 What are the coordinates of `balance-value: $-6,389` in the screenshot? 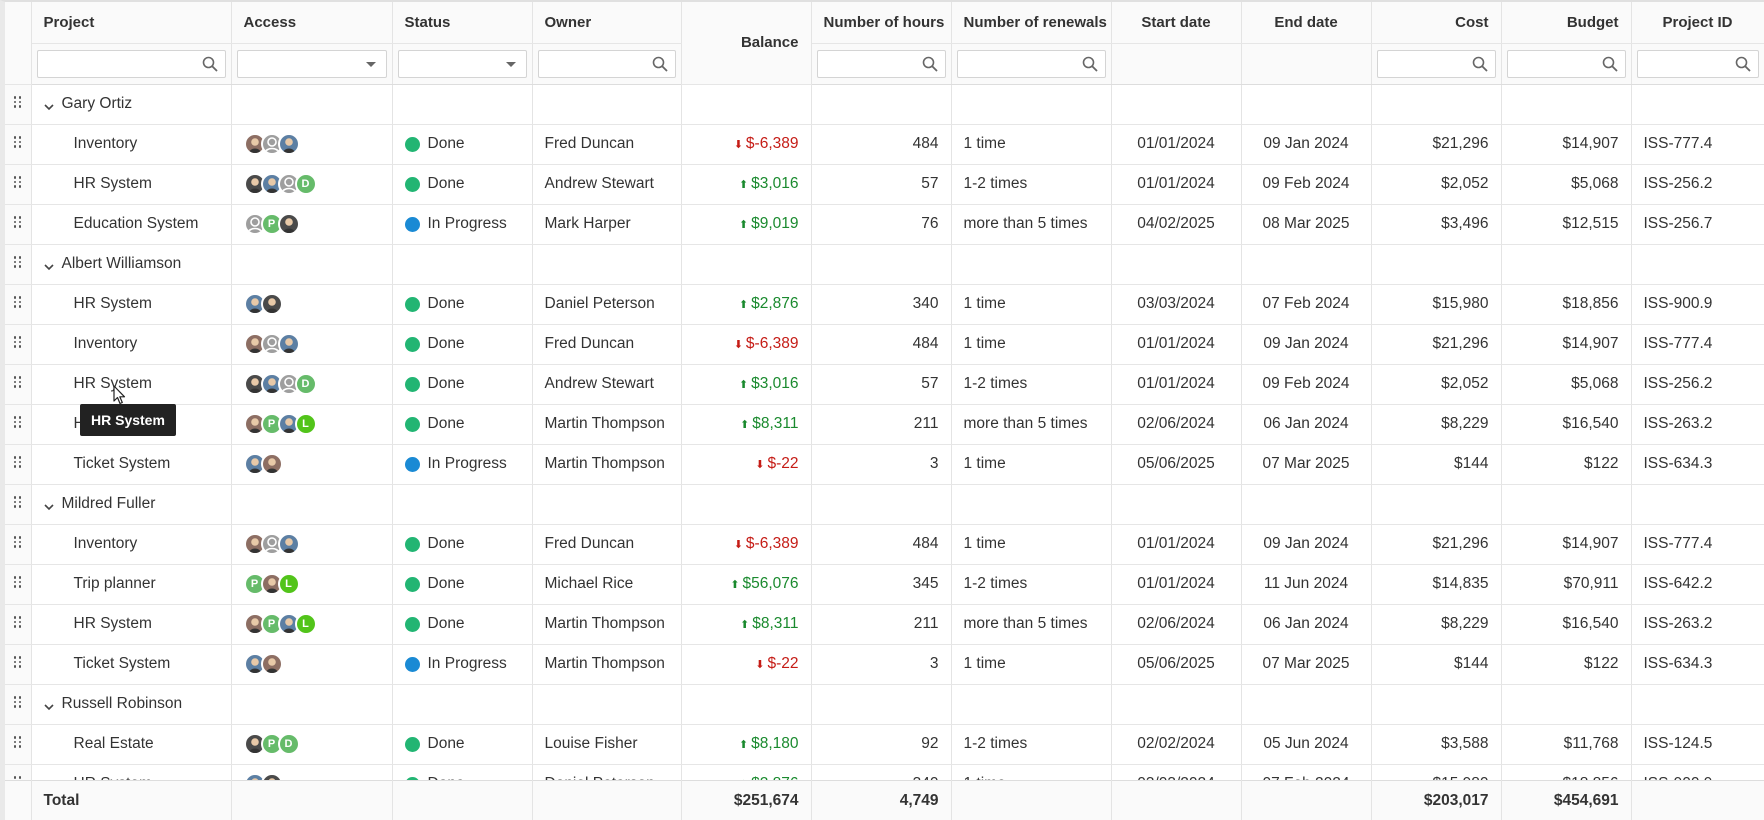 It's located at (772, 543).